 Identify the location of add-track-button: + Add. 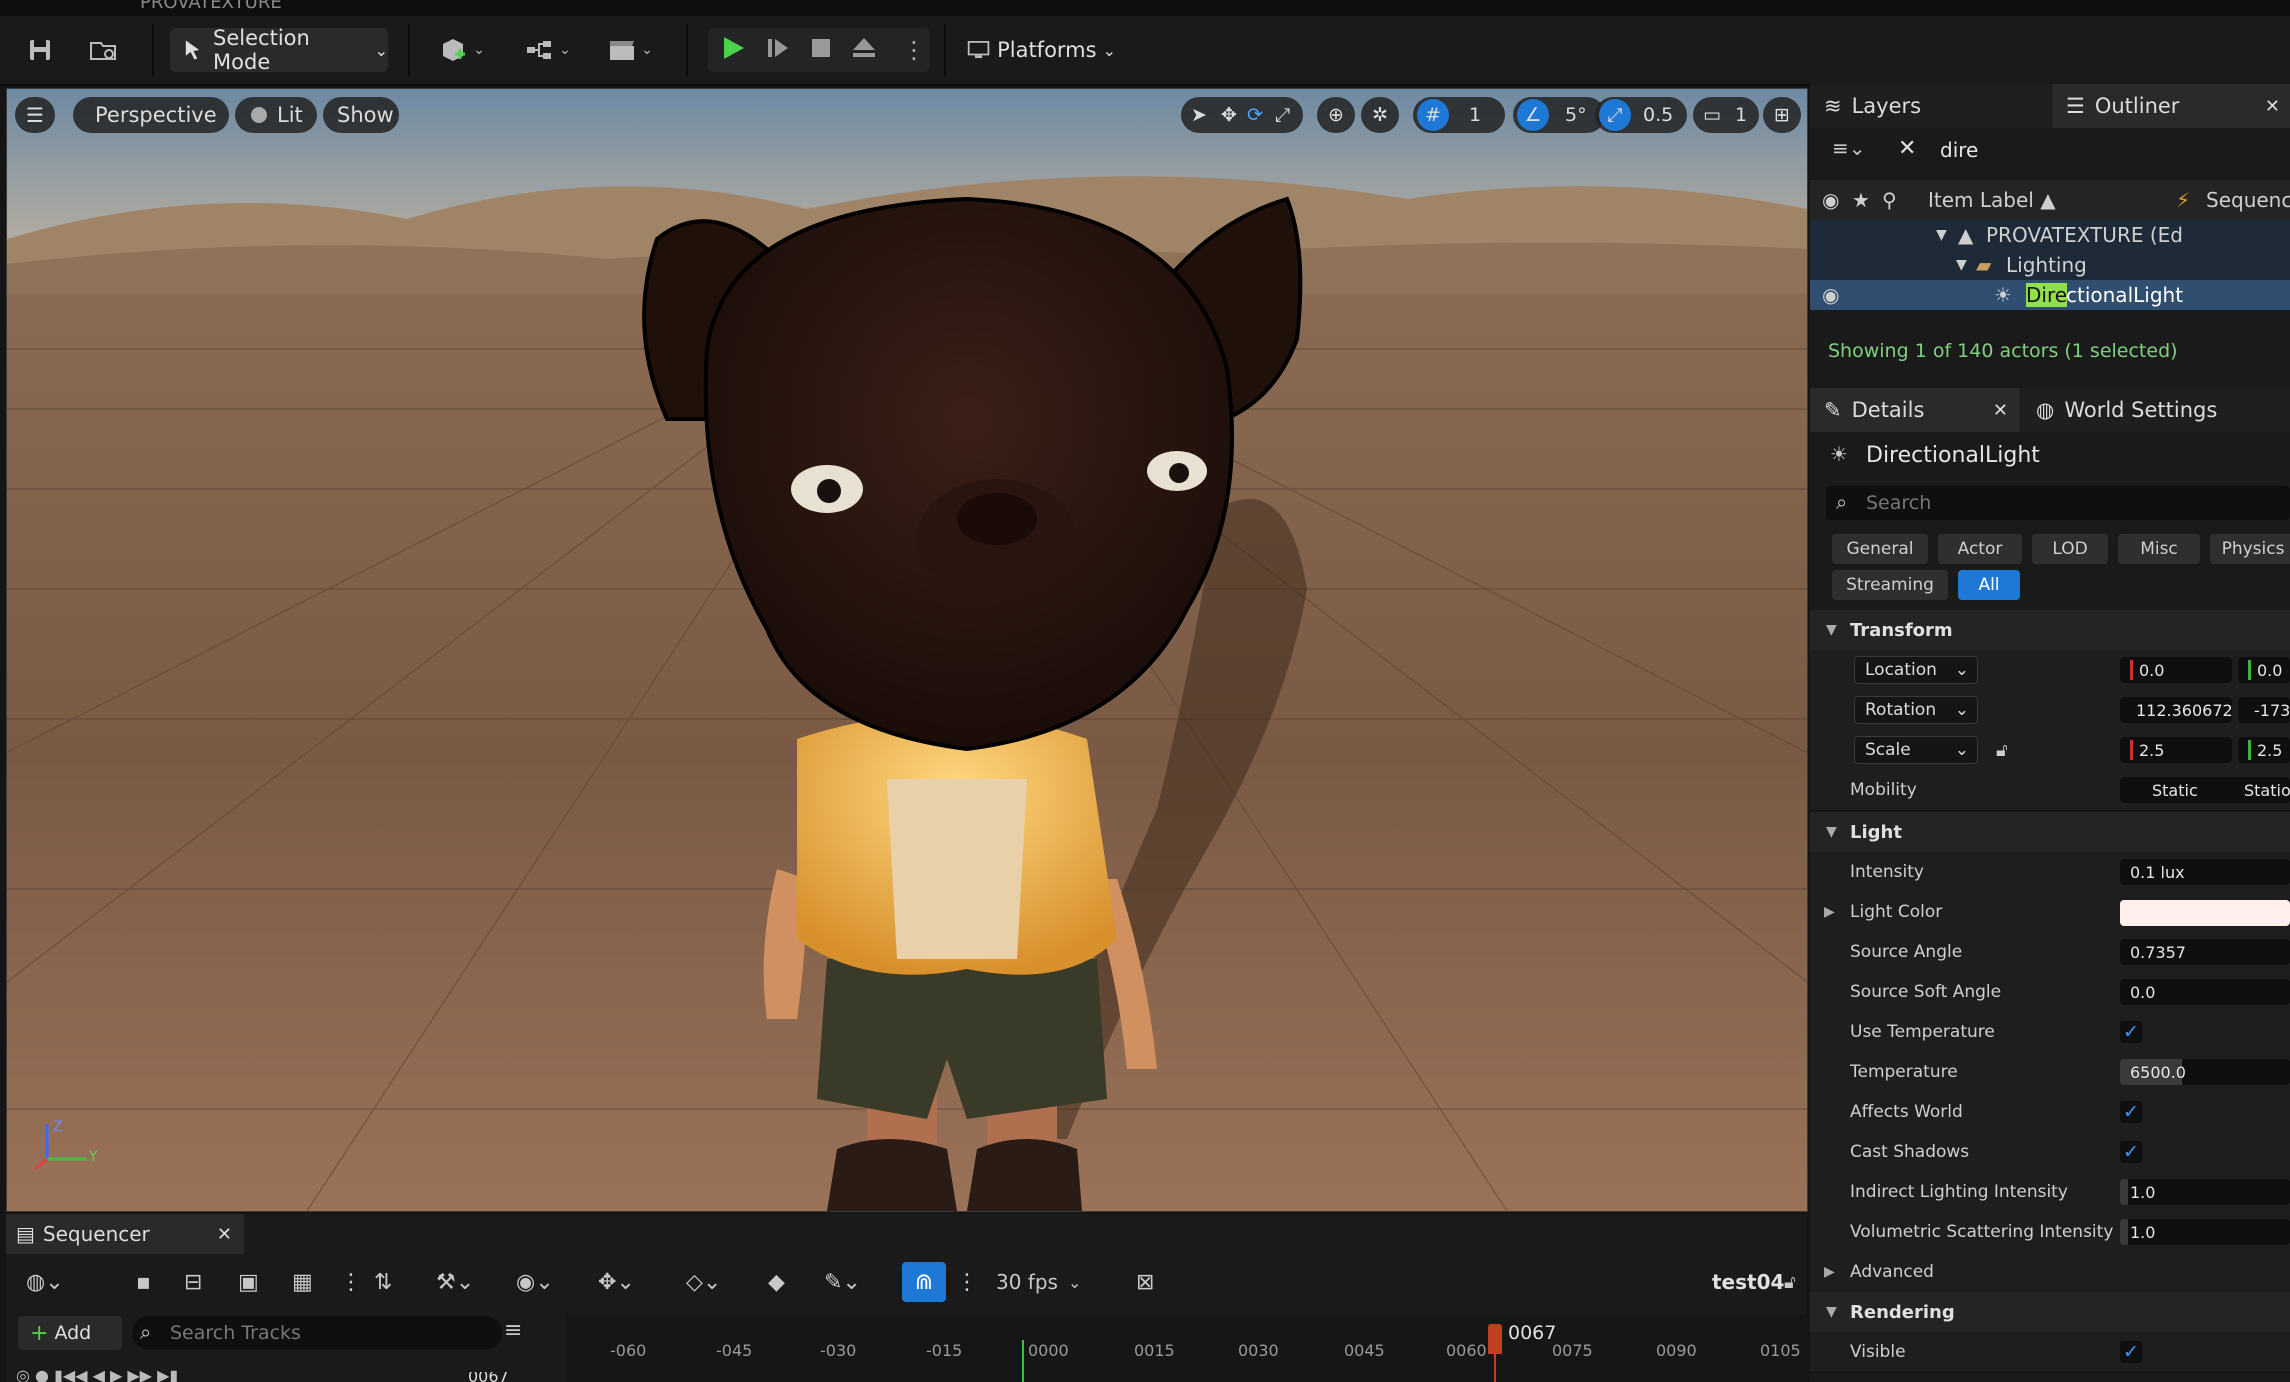
(70, 1333).